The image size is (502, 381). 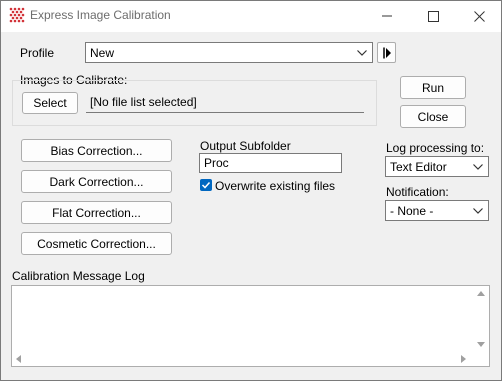 I want to click on close-icon, so click(x=479, y=16).